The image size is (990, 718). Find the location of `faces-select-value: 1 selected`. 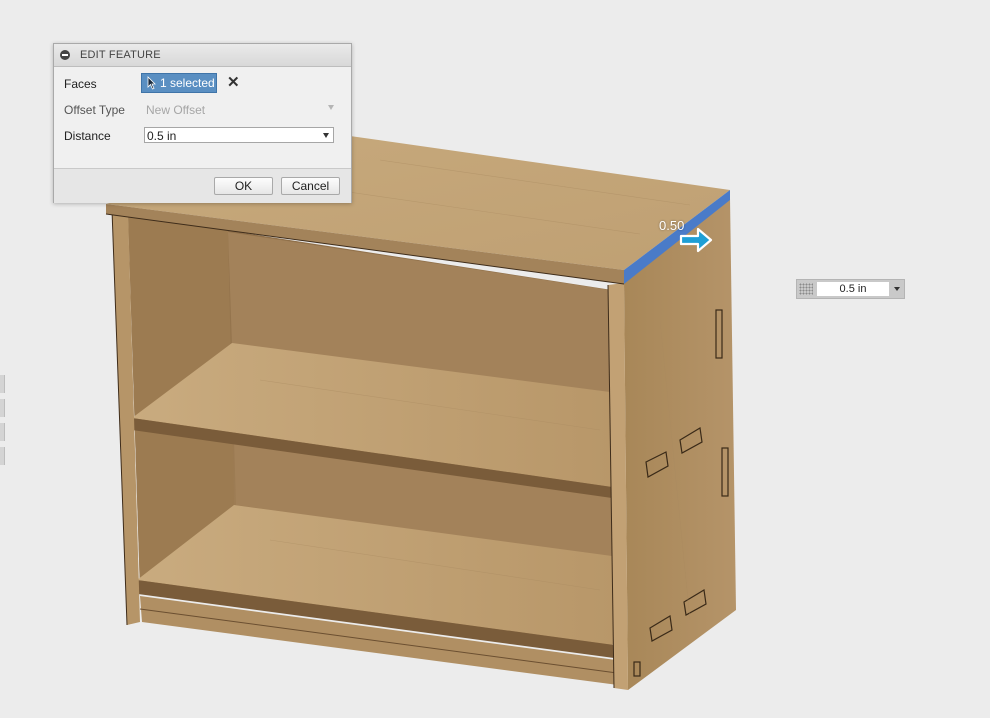

faces-select-value: 1 selected is located at coordinates (187, 83).